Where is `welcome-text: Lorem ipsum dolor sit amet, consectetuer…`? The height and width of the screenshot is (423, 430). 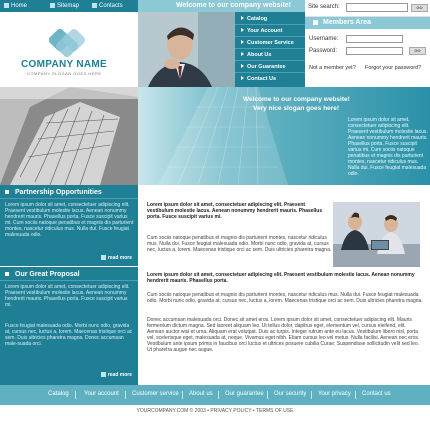
welcome-text: Lorem ipsum dolor sit amet, consectetuer… is located at coordinates (388, 147).